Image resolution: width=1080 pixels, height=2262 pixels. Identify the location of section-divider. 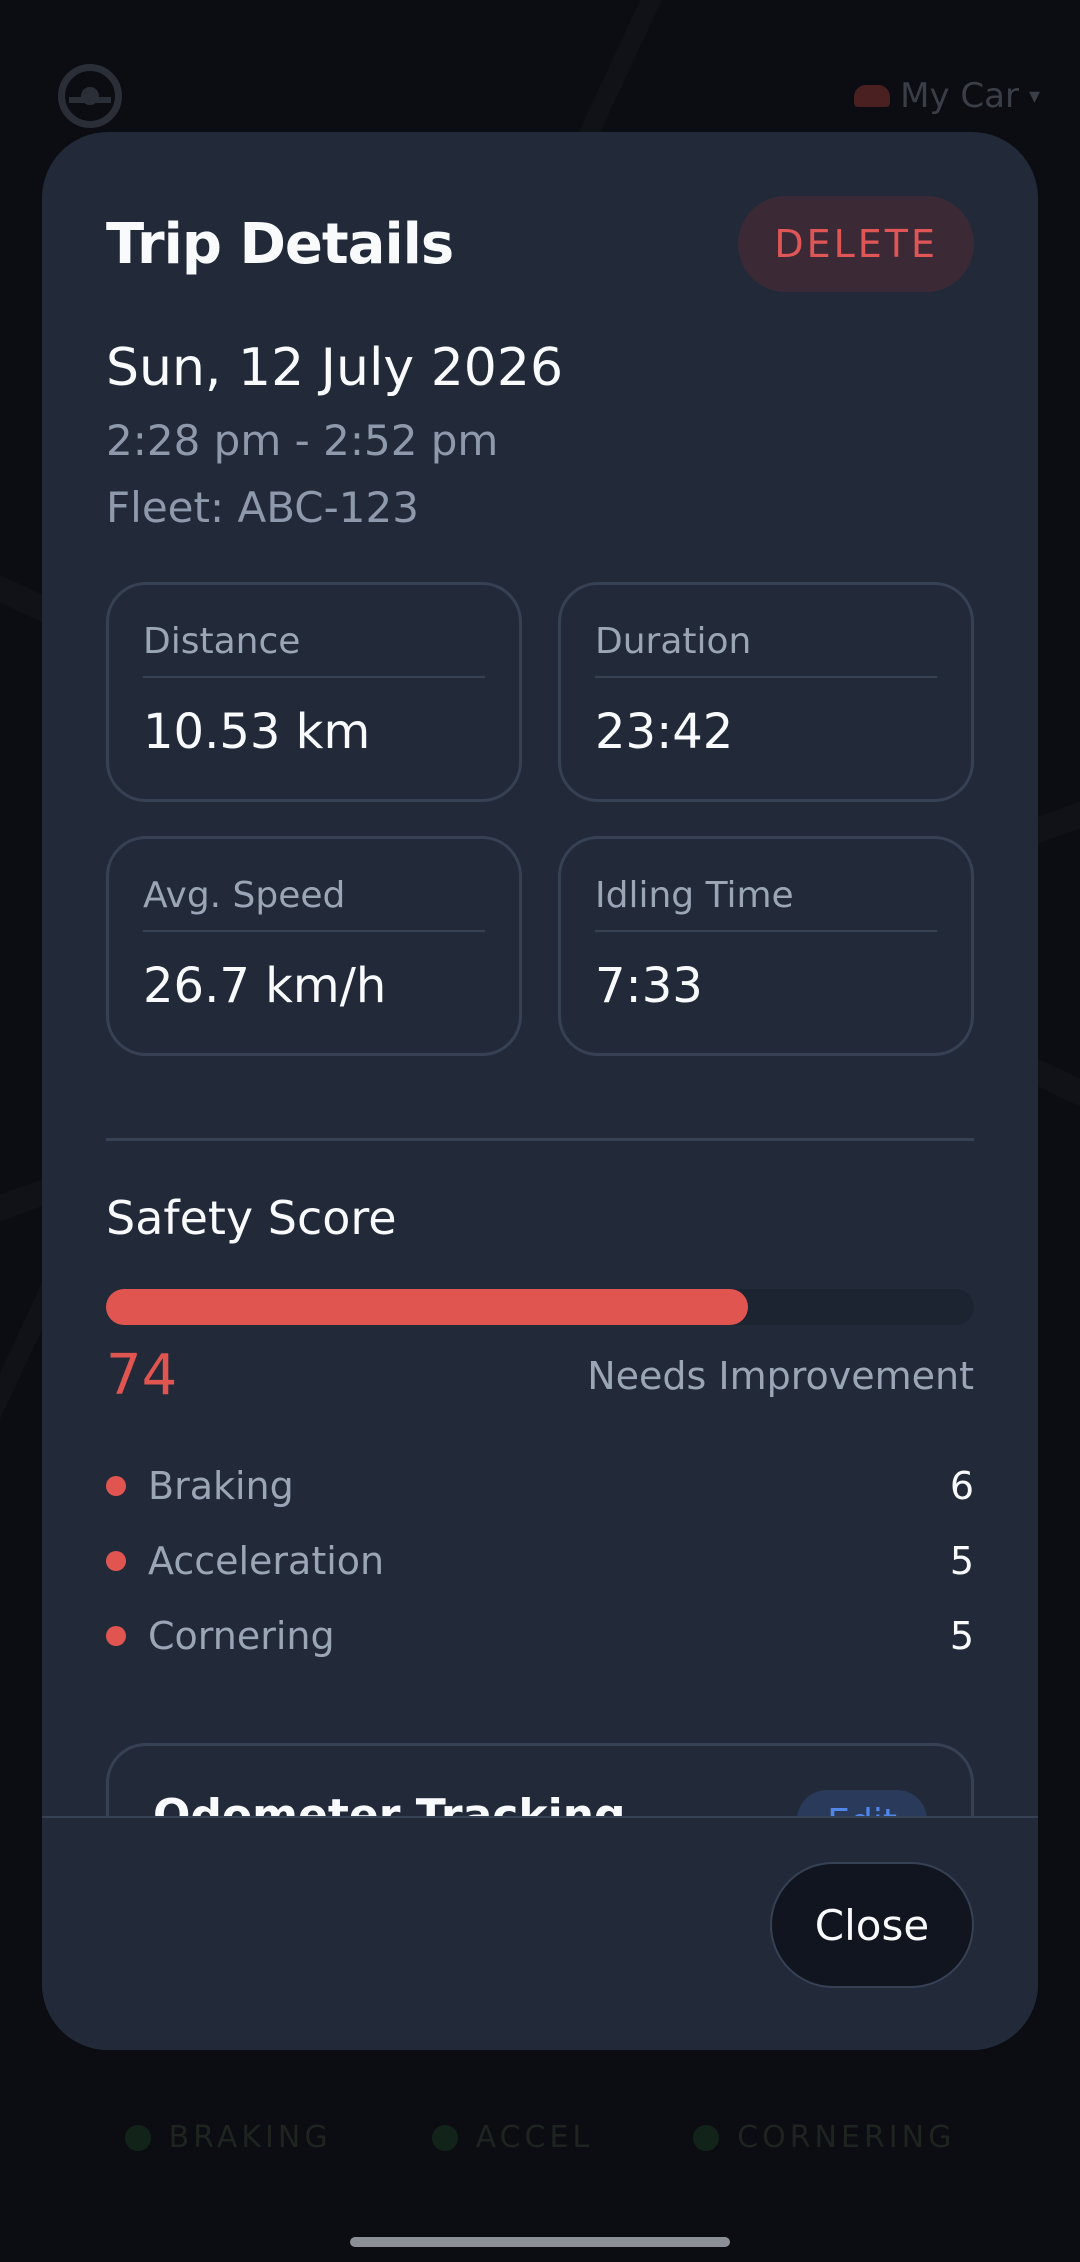
(540, 1139).